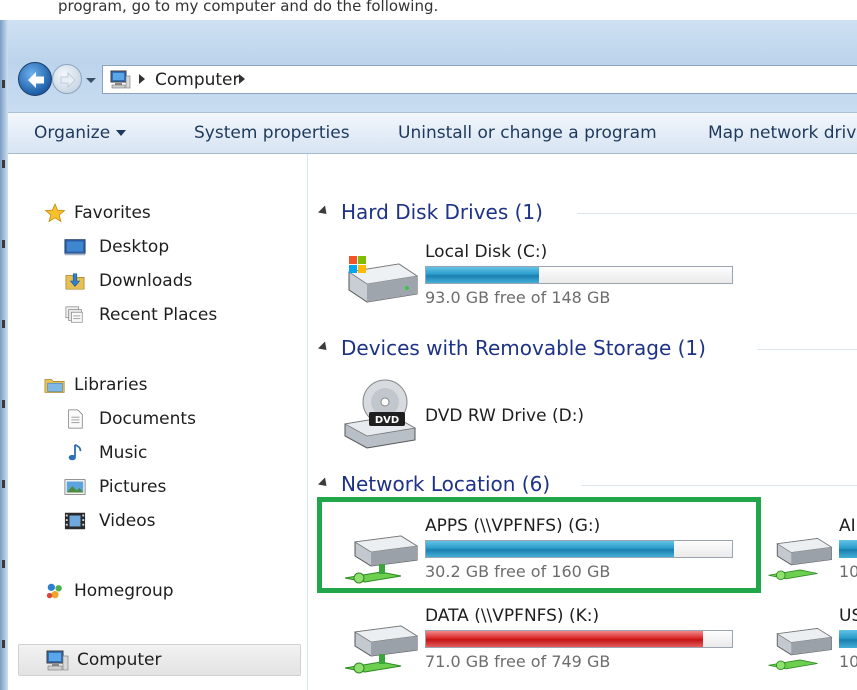  What do you see at coordinates (479, 79) in the screenshot?
I see `address-bar: Computer` at bounding box center [479, 79].